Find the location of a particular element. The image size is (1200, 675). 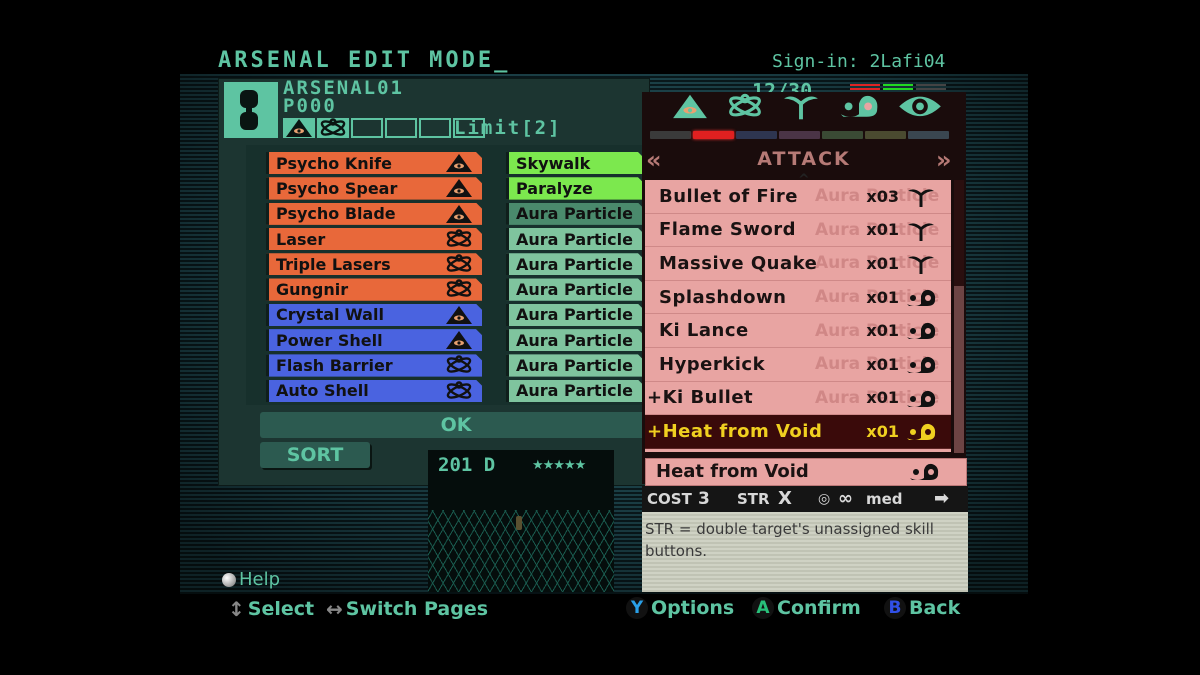

options-hint: Y Options is located at coordinates (680, 608).